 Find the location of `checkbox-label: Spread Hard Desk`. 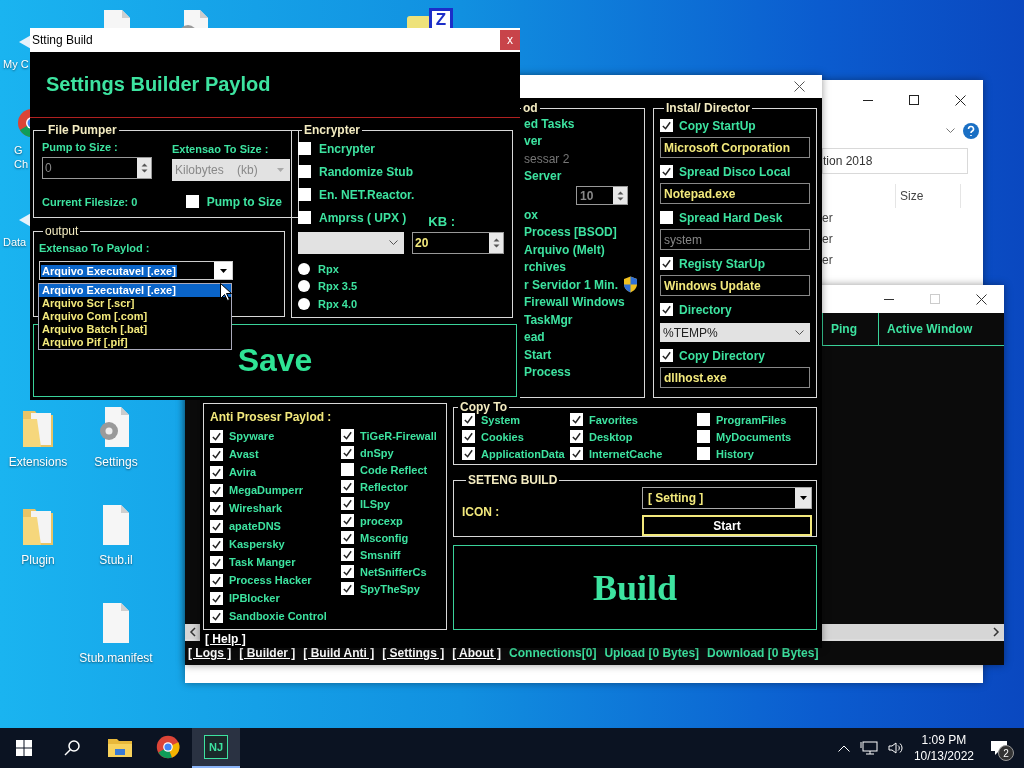

checkbox-label: Spread Hard Desk is located at coordinates (731, 217).